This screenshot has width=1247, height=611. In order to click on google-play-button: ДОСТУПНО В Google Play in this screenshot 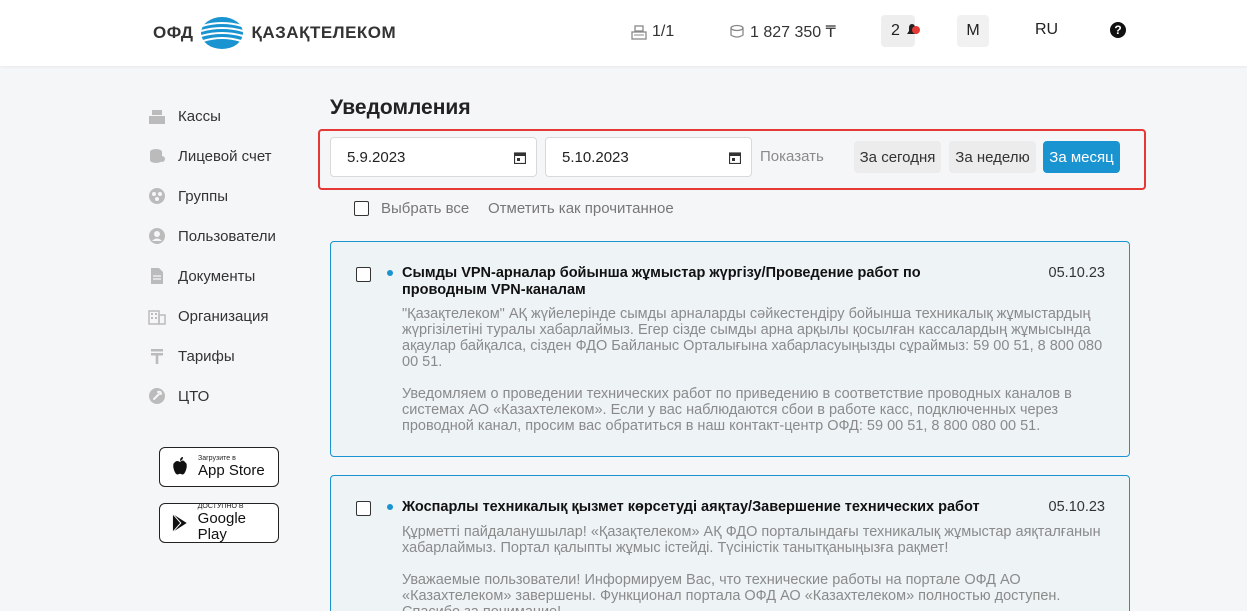, I will do `click(219, 523)`.